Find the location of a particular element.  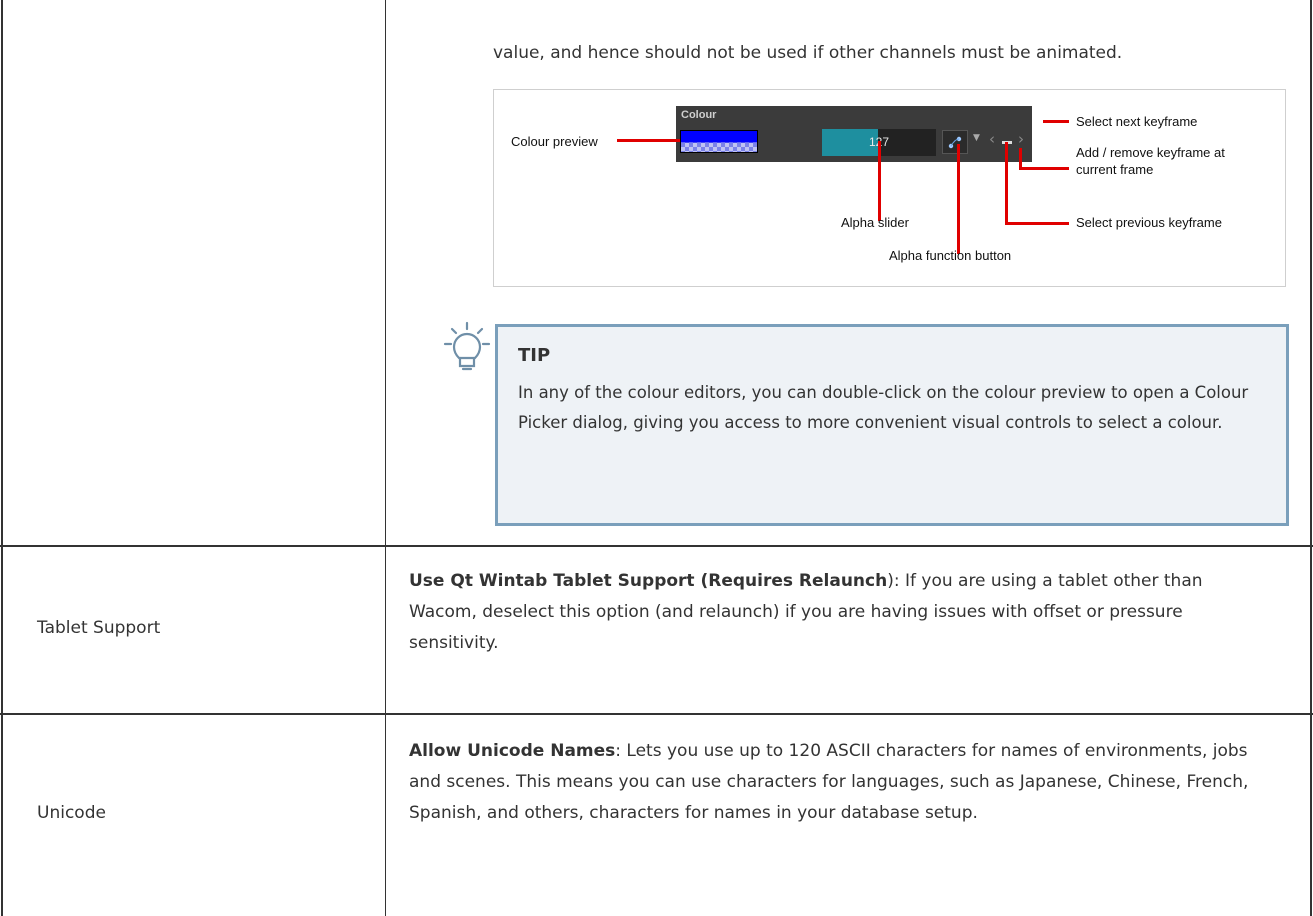

tip-title: TIP is located at coordinates (534, 355).